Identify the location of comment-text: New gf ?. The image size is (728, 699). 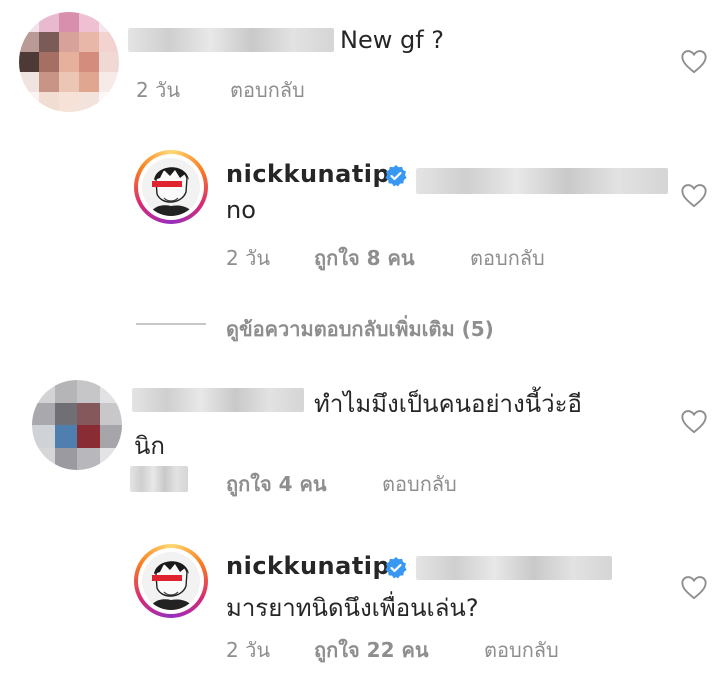
(392, 40).